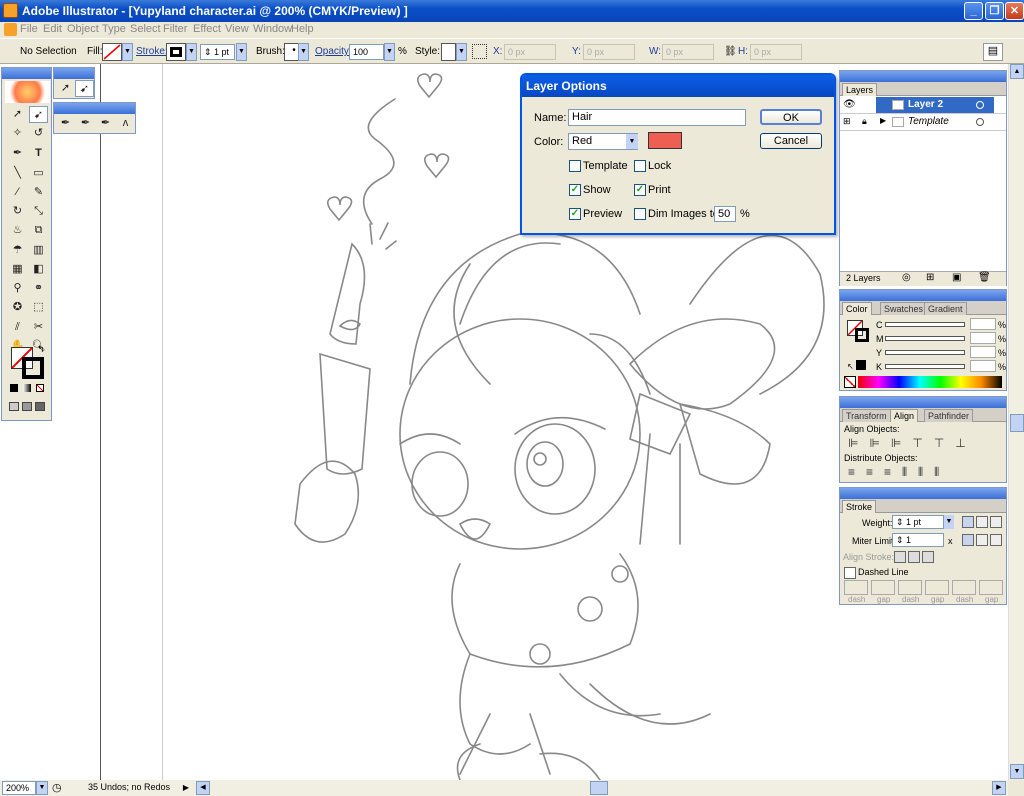  What do you see at coordinates (599, 788) in the screenshot?
I see `horizontal-scroll-thumb` at bounding box center [599, 788].